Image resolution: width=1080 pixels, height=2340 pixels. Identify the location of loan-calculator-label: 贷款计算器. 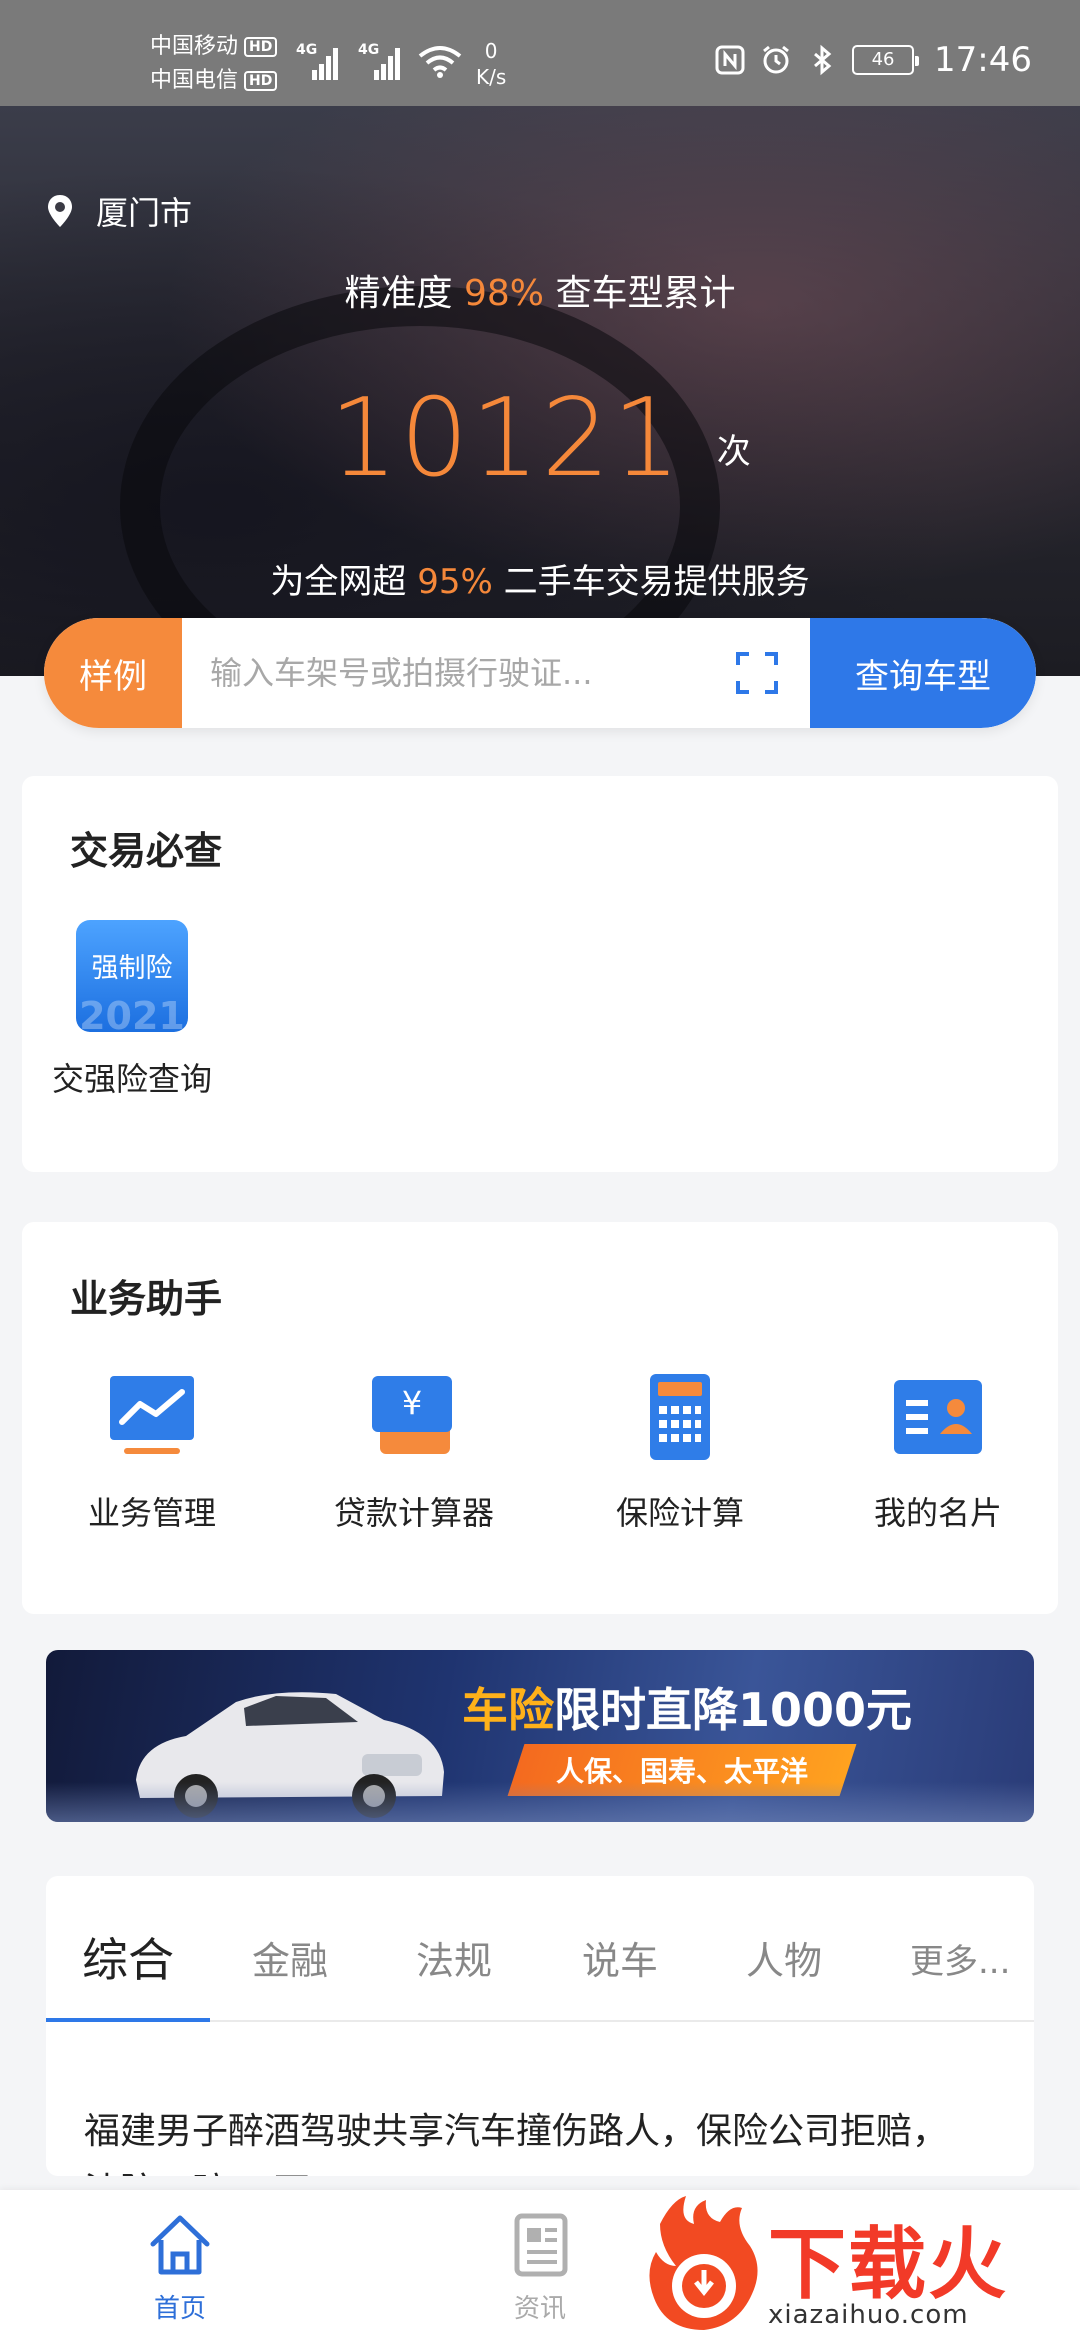
(413, 1513).